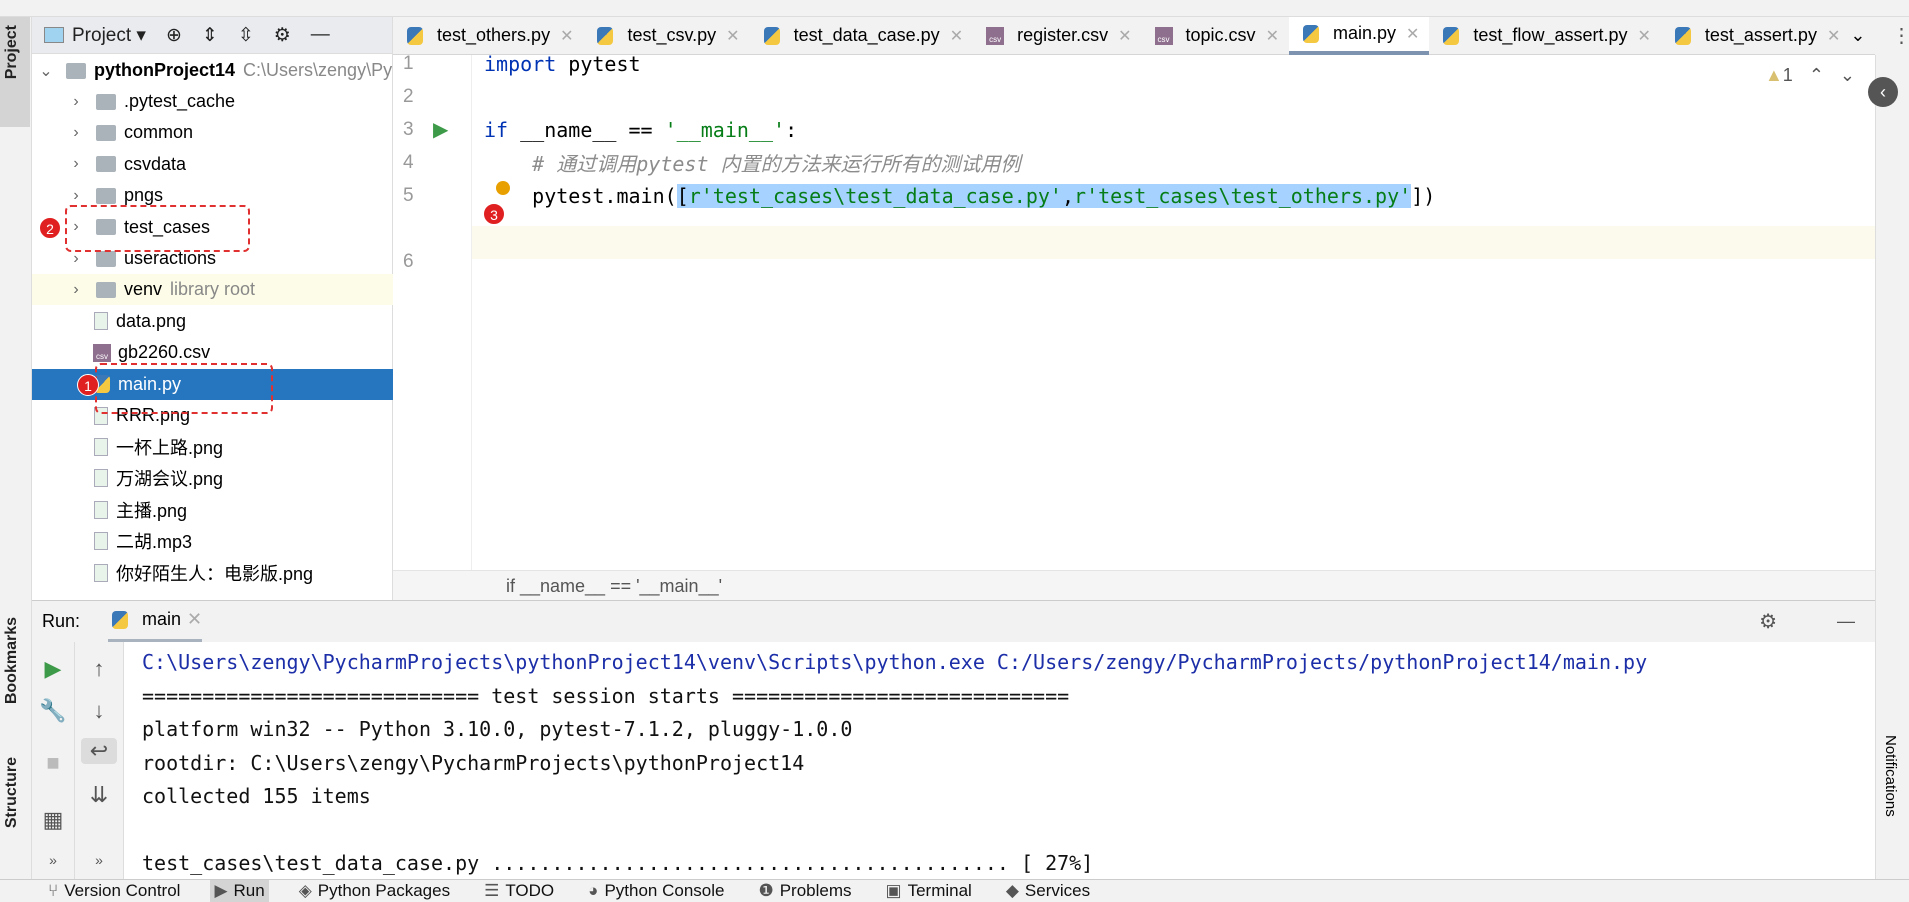 The width and height of the screenshot is (1909, 902). I want to click on next-highlight-icon: ⌄, so click(1847, 75).